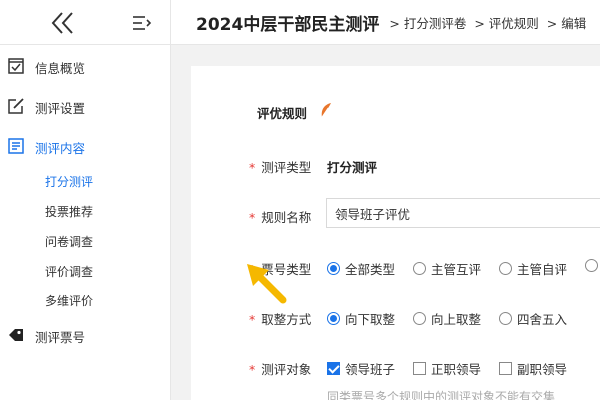  I want to click on page-title: 2024中层干部民主测评, so click(288, 24).